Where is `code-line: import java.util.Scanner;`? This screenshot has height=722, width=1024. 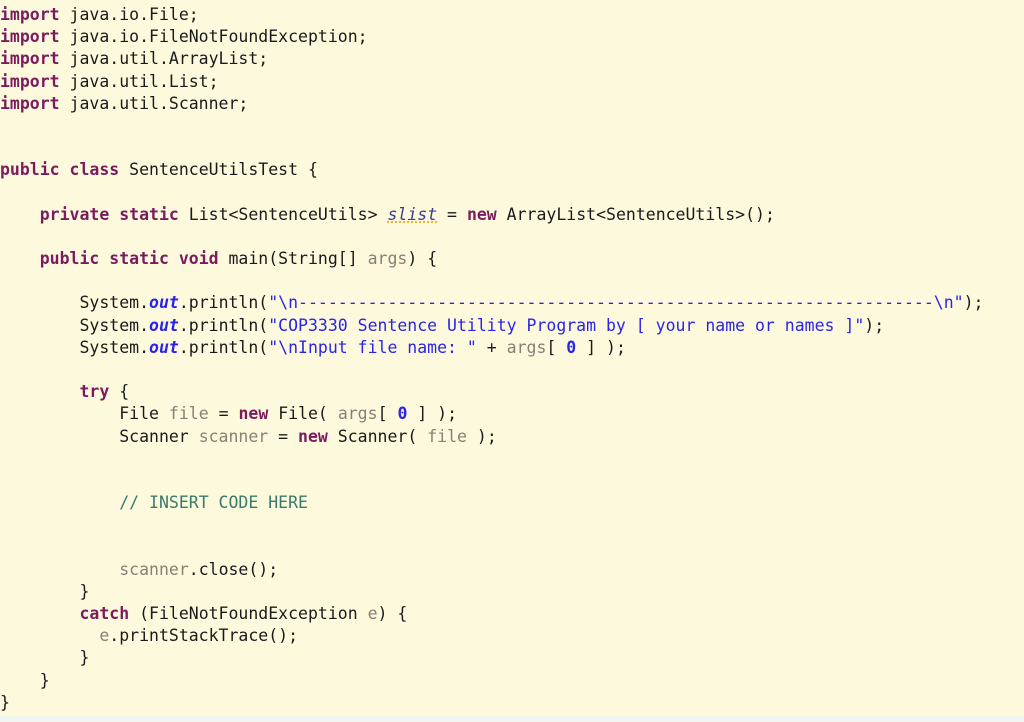
code-line: import java.util.Scanner; is located at coordinates (512, 104).